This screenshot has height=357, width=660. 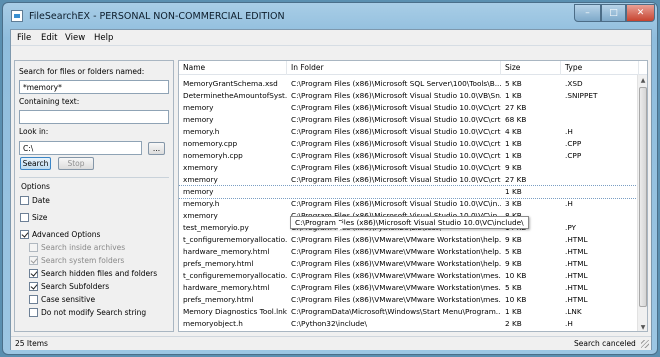 What do you see at coordinates (331, 38) in the screenshot?
I see `menu-bar: File Edit View Help` at bounding box center [331, 38].